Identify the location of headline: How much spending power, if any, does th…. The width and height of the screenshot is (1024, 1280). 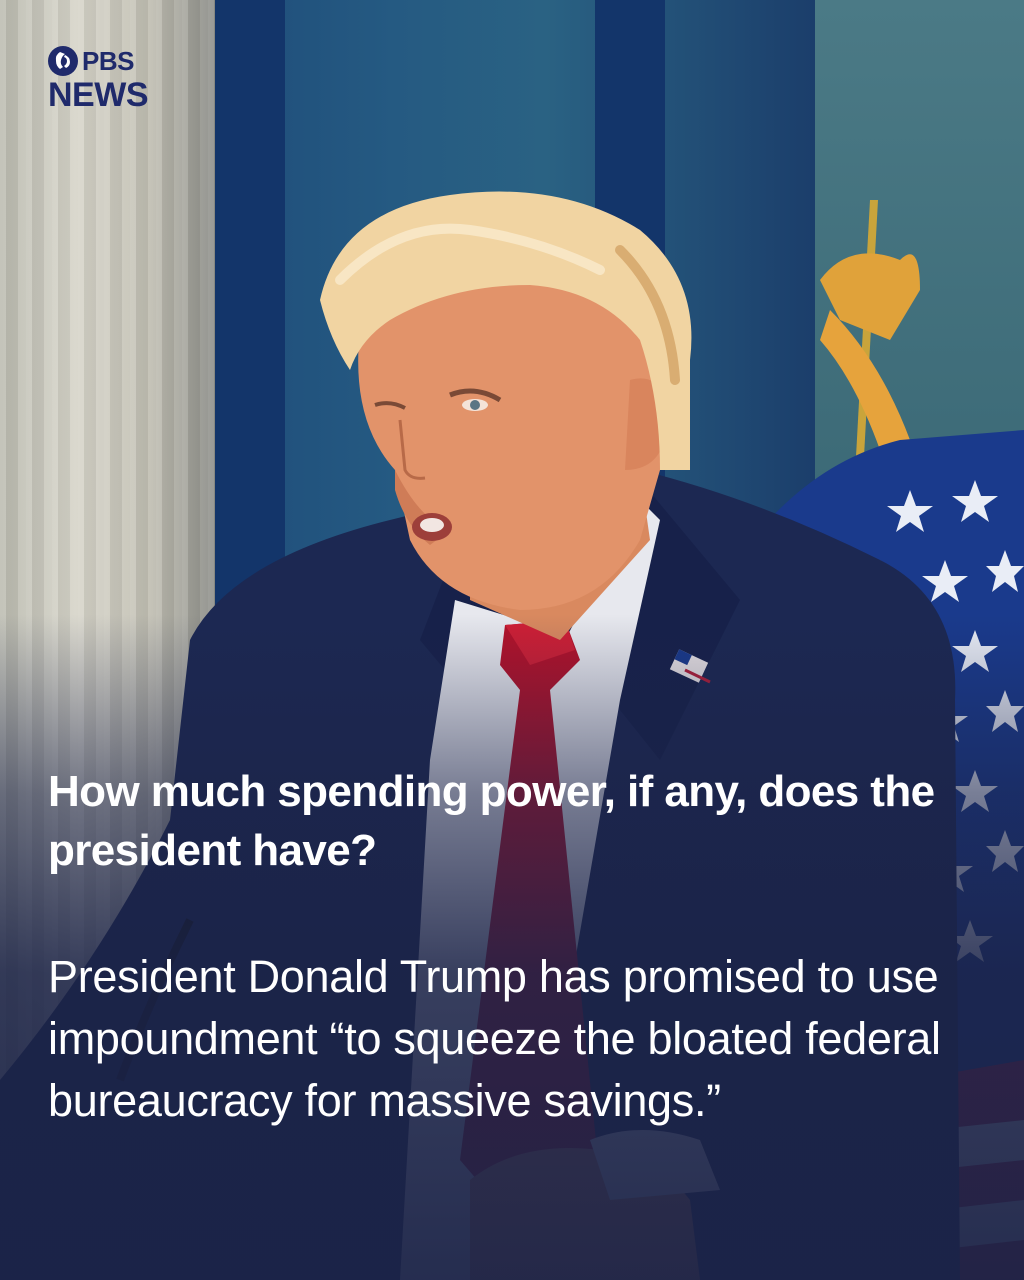
(491, 821).